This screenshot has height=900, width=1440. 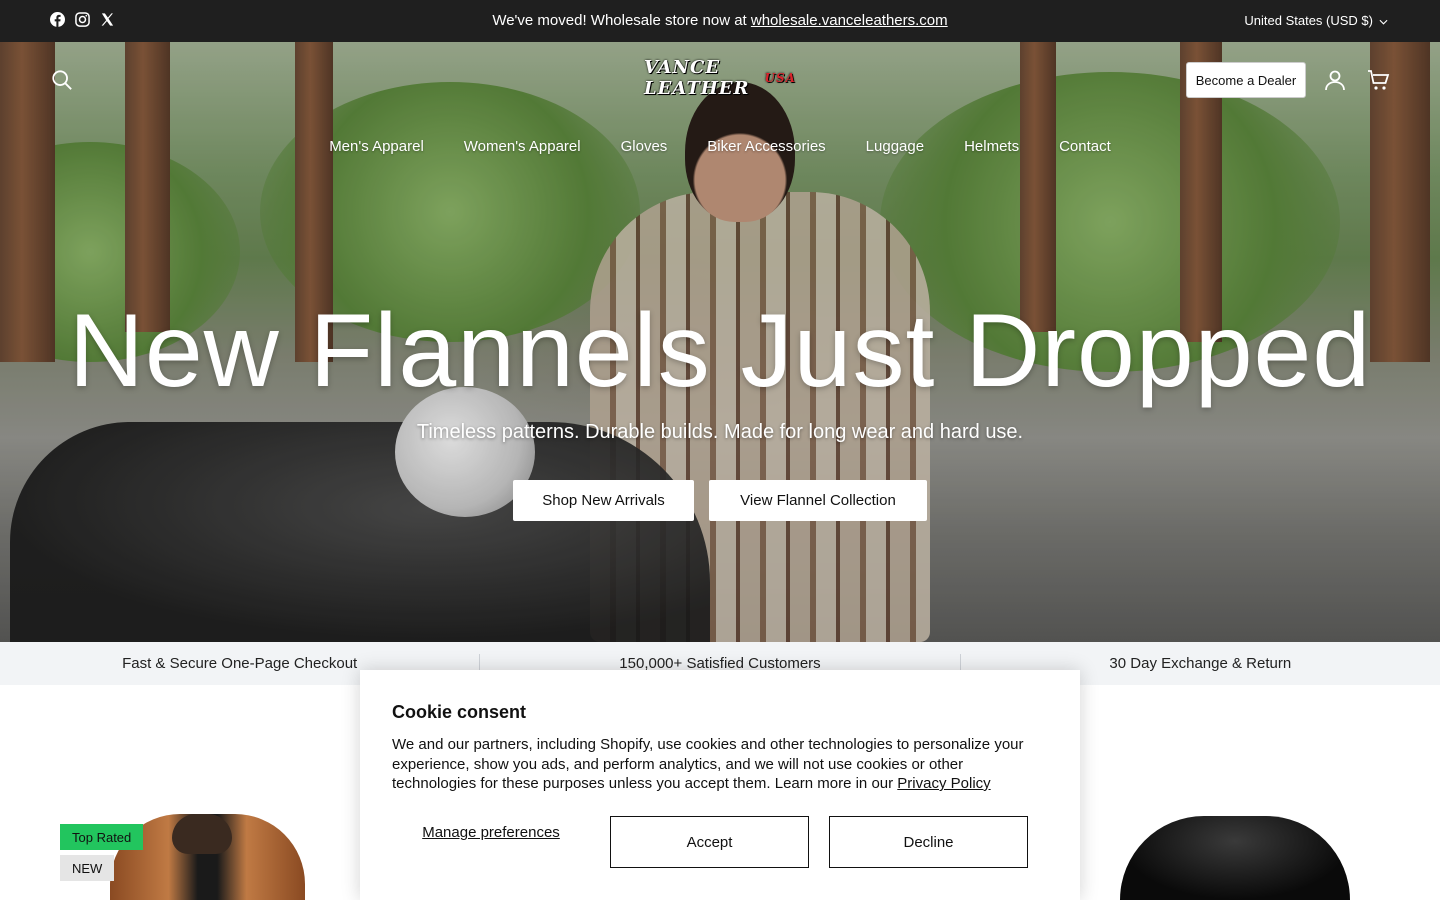 What do you see at coordinates (522, 146) in the screenshot?
I see `nav-womens-apparel: Women's Apparel` at bounding box center [522, 146].